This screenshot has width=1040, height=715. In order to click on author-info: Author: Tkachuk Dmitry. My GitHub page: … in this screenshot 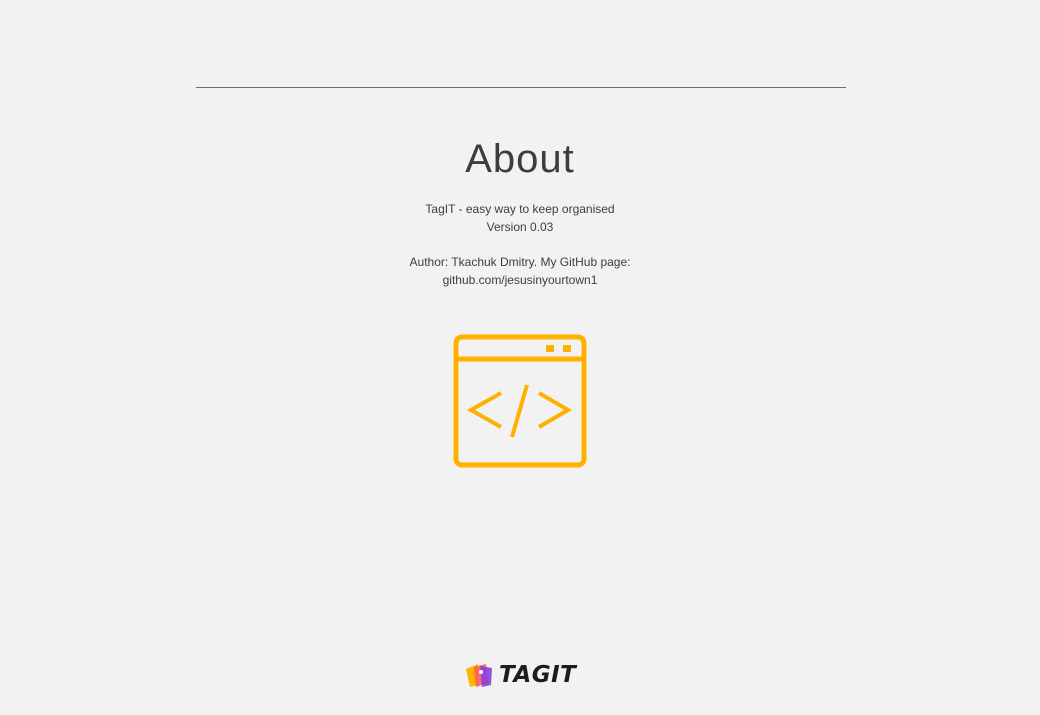, I will do `click(520, 271)`.